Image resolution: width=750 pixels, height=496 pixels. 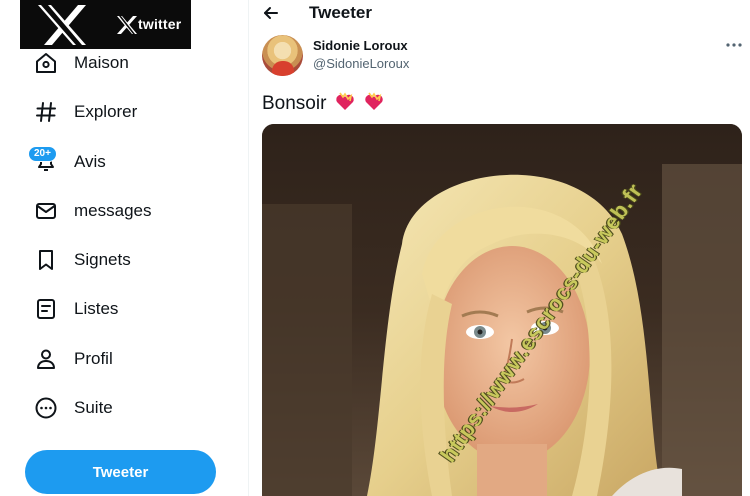 What do you see at coordinates (361, 63) in the screenshot?
I see `author-handle: @SidonieLoroux` at bounding box center [361, 63].